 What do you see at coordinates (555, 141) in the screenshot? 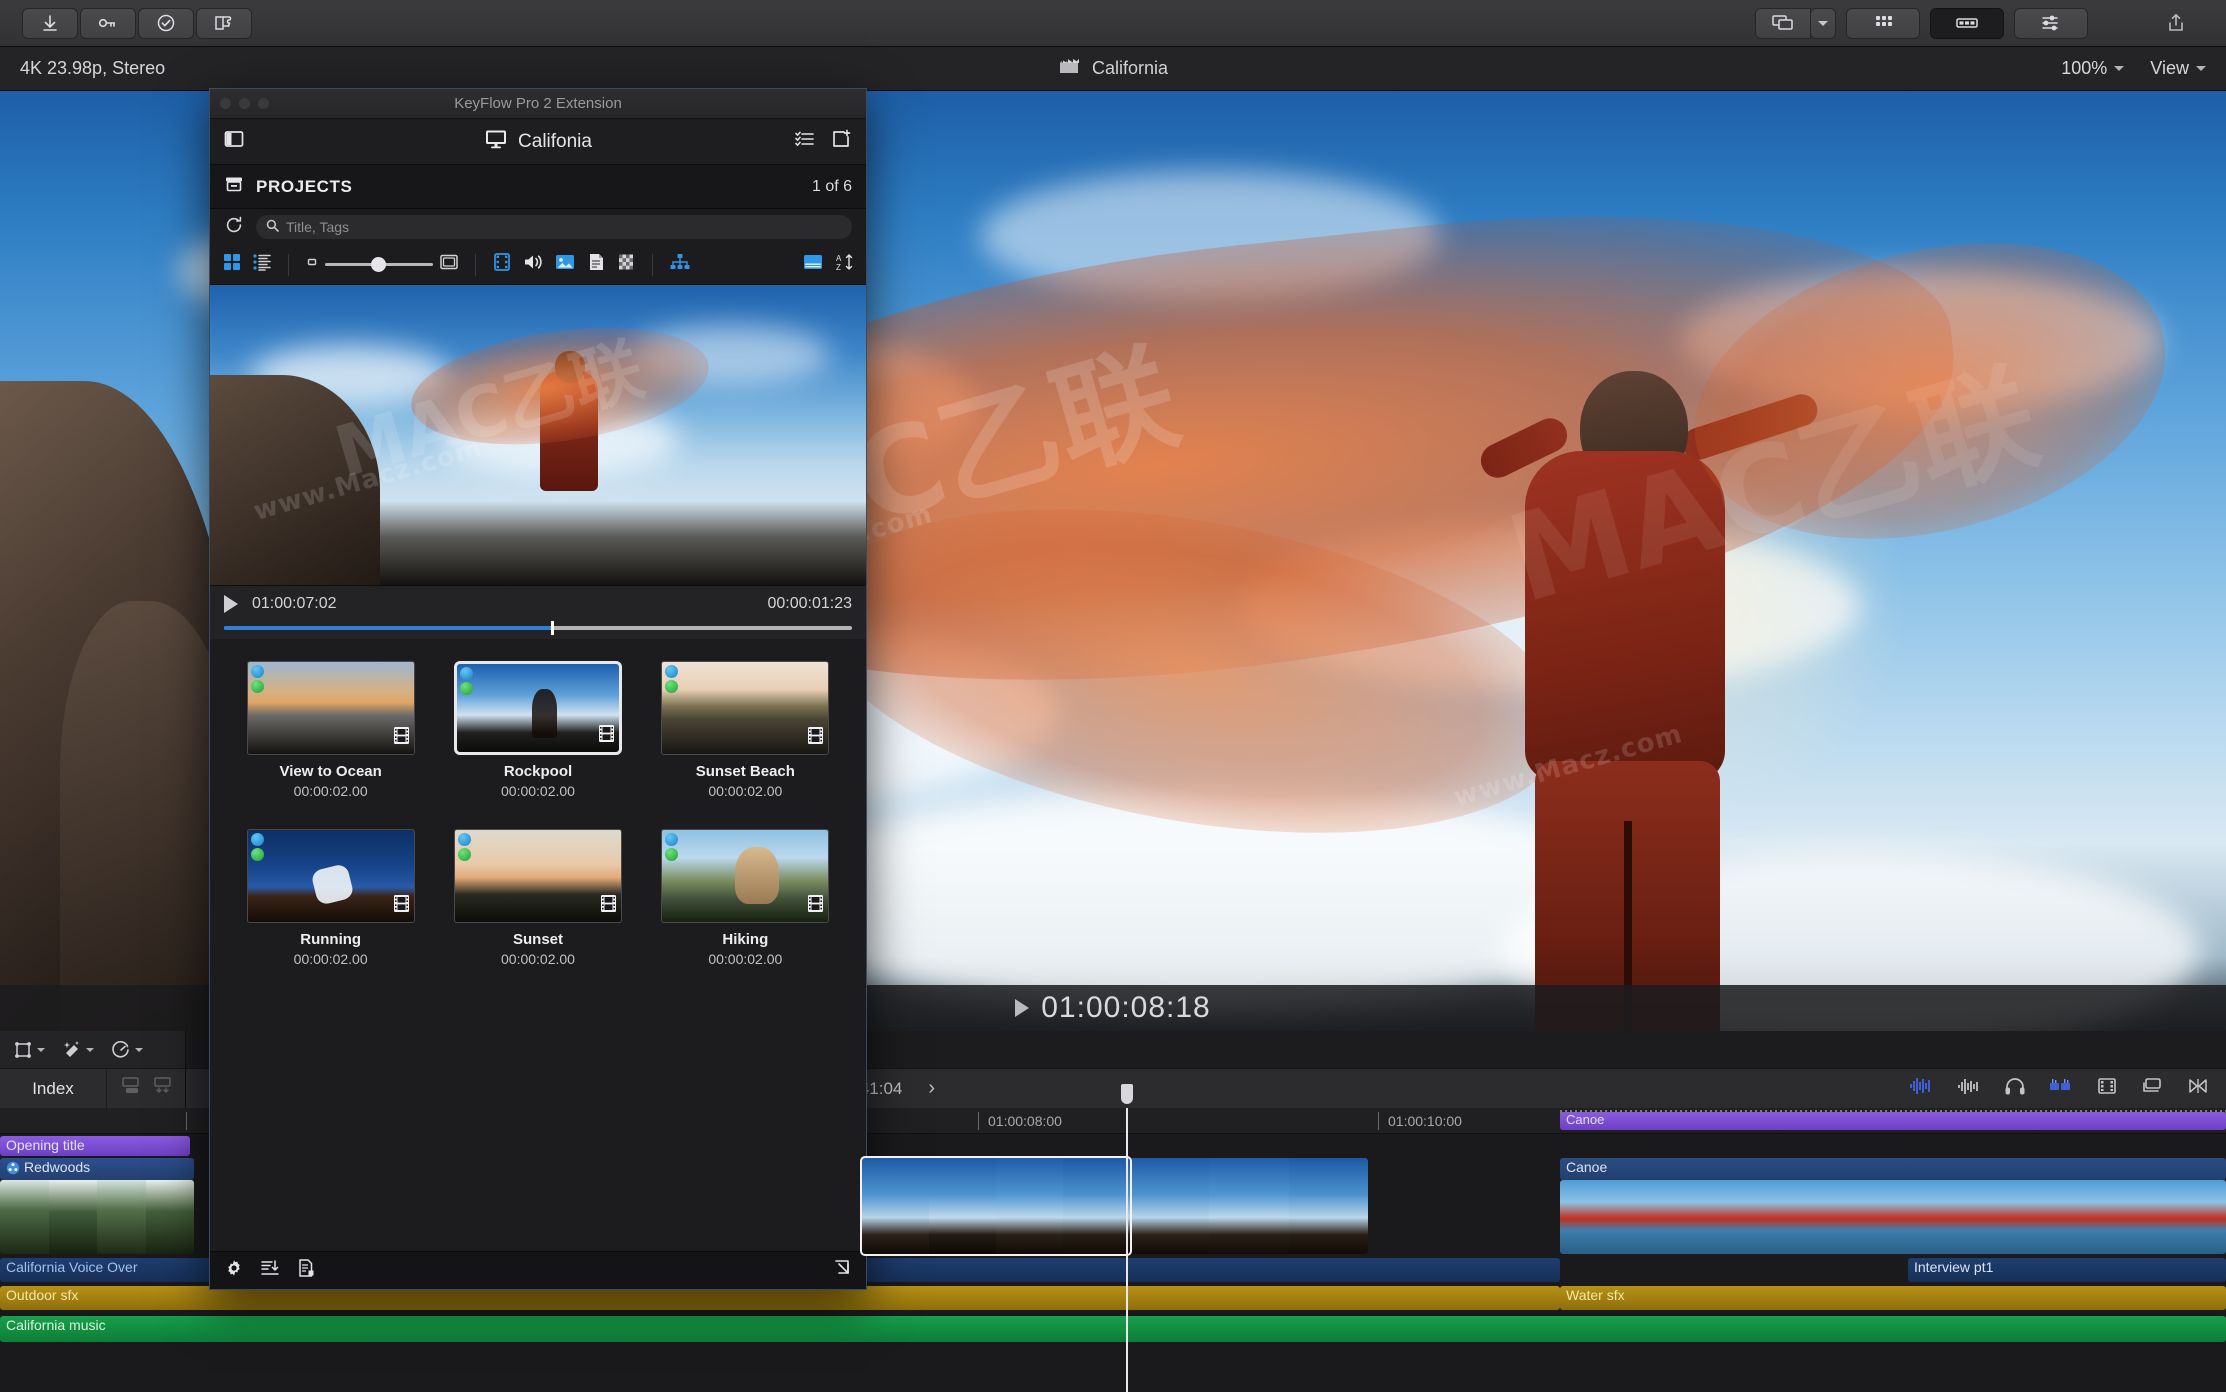
I see `keyflow-library-name: Califonia` at bounding box center [555, 141].